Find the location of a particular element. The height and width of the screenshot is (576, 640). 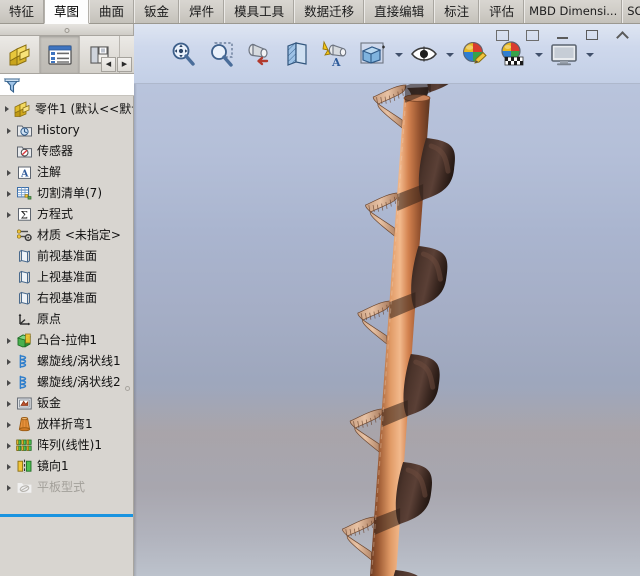

tree-item: 平板型式 is located at coordinates (66, 487).